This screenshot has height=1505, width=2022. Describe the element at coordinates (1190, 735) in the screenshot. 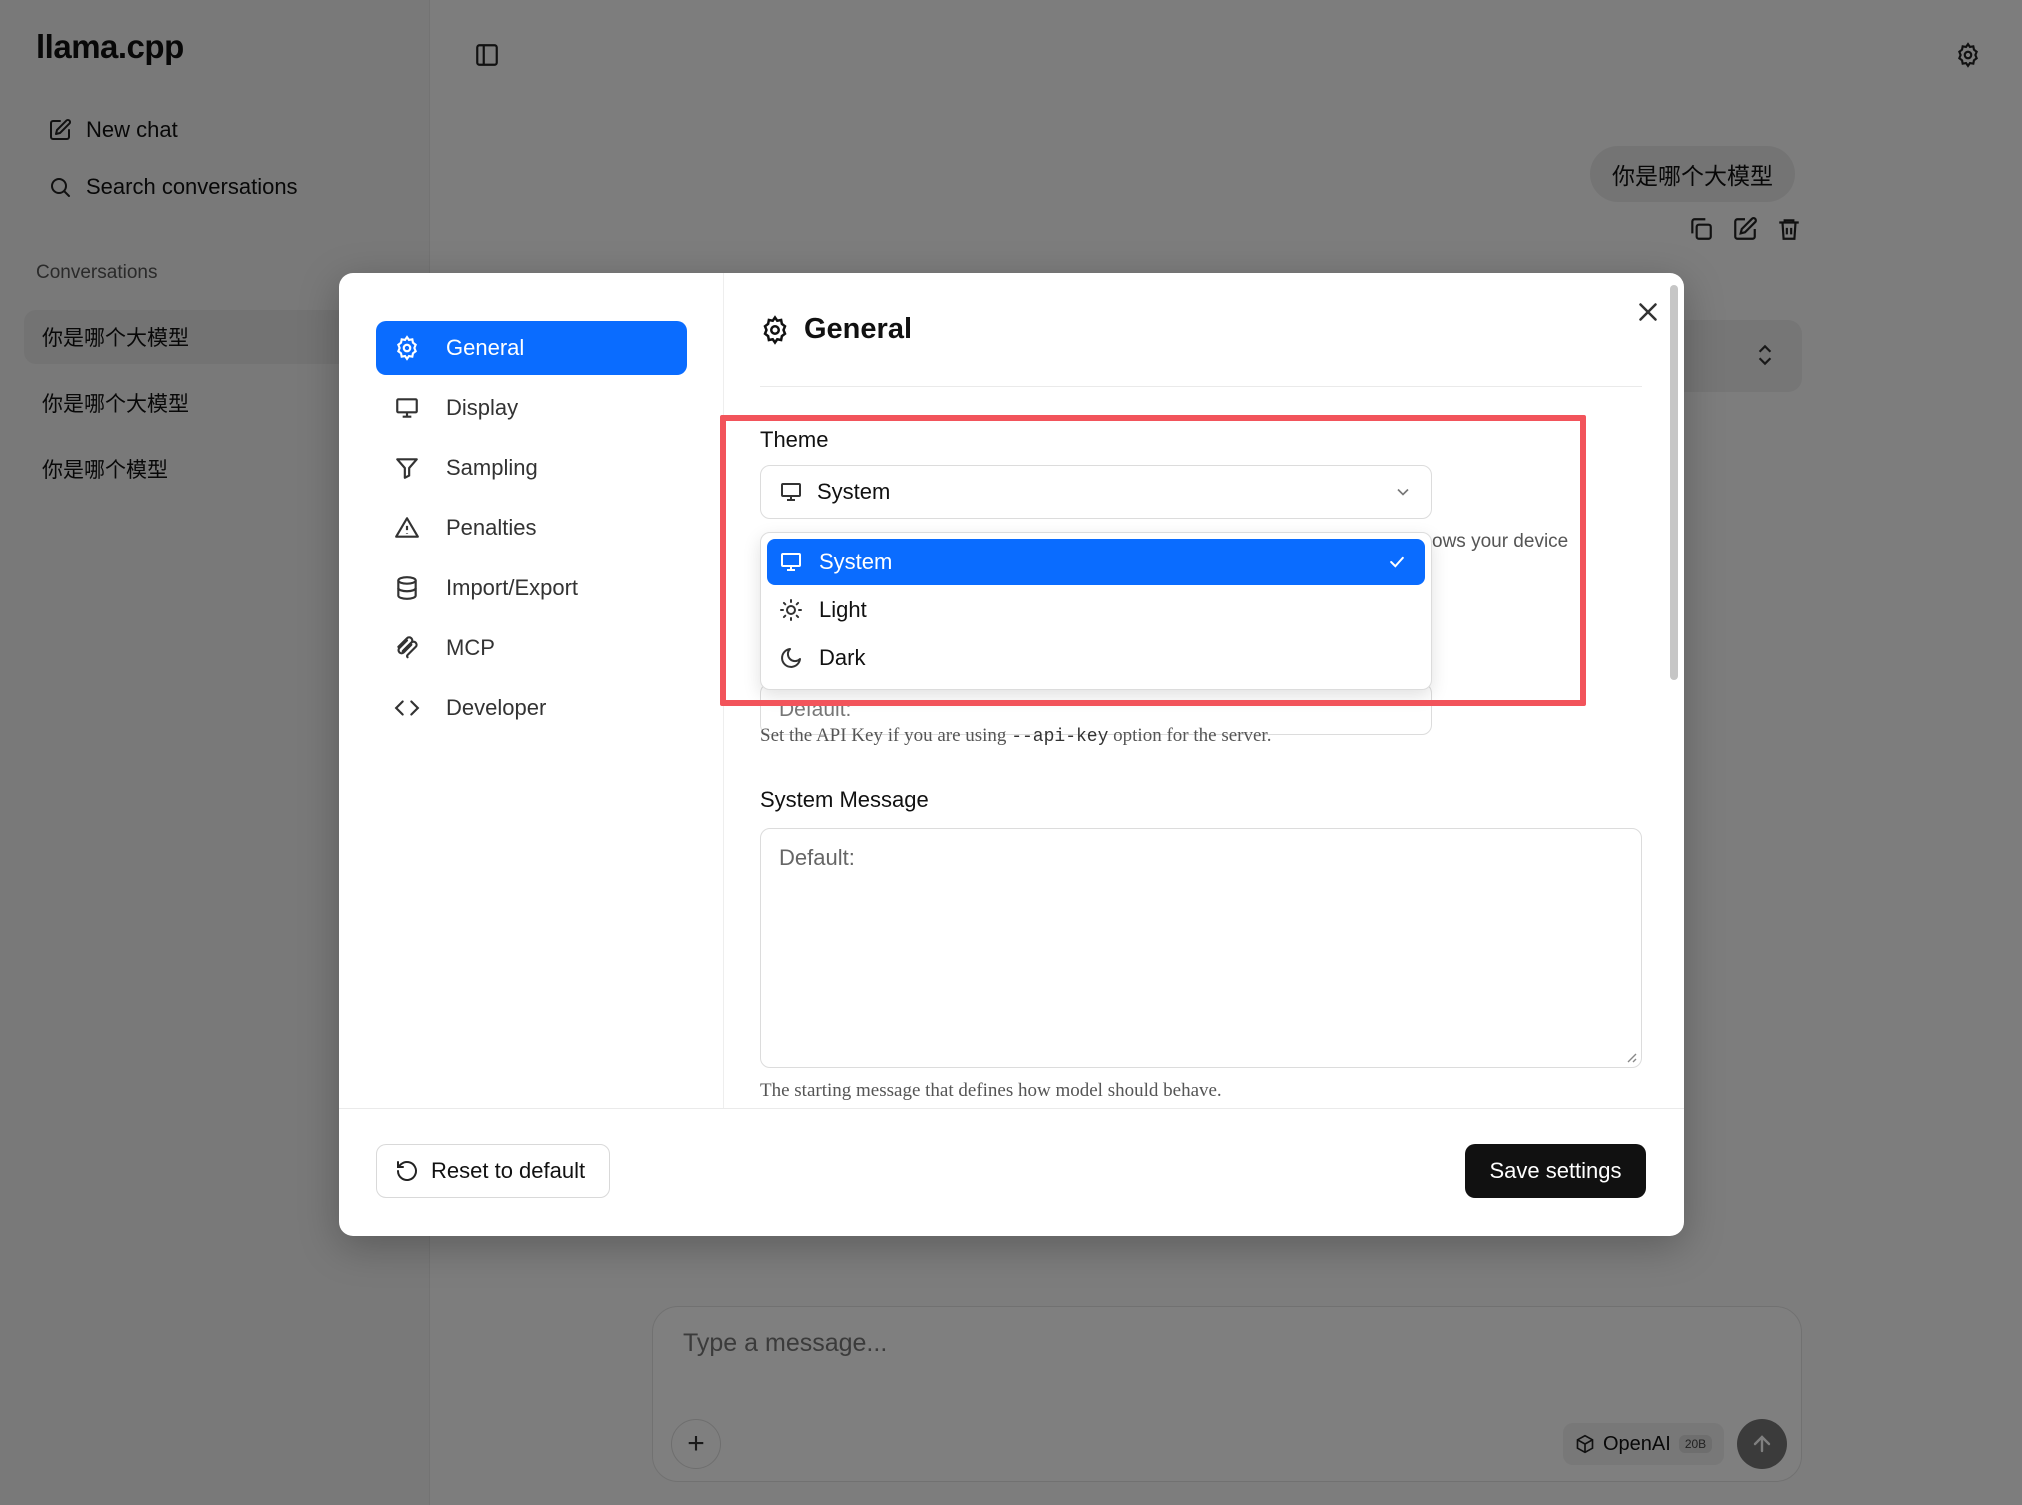

I see `api-key-help-post: option for the server.` at that location.